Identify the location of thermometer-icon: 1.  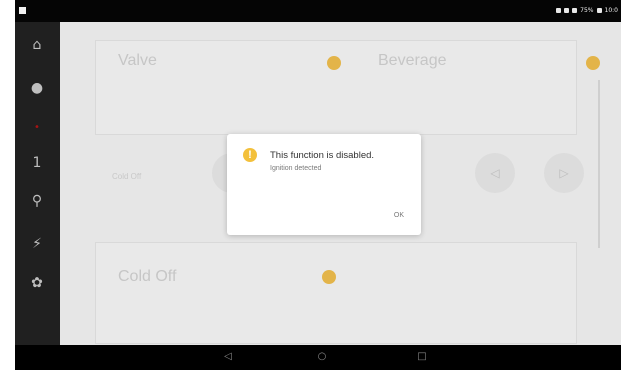
(37, 163).